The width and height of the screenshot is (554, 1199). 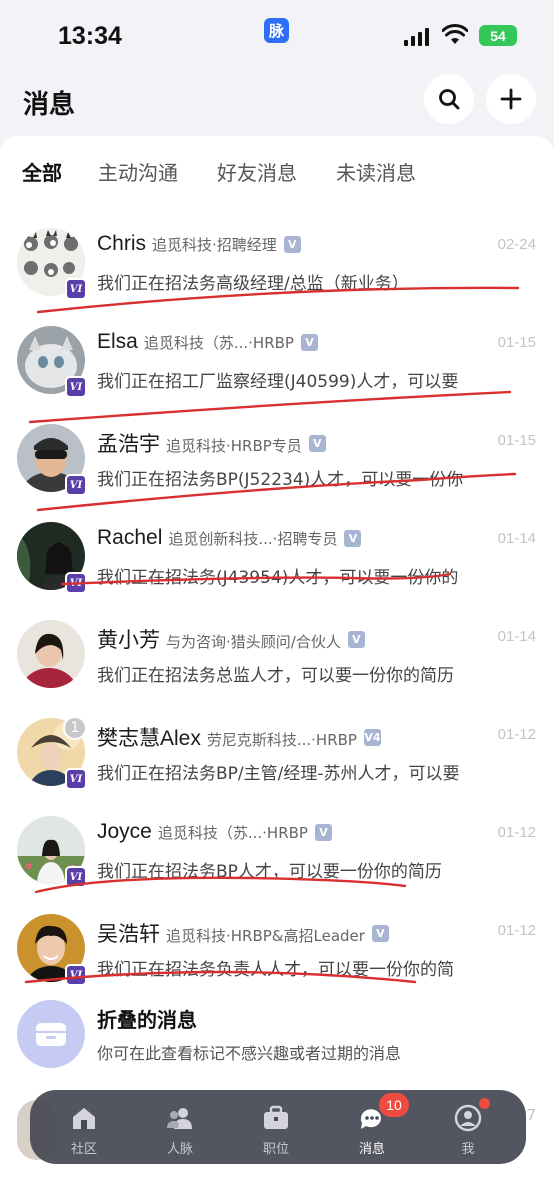 I want to click on avatar, so click(x=51, y=654).